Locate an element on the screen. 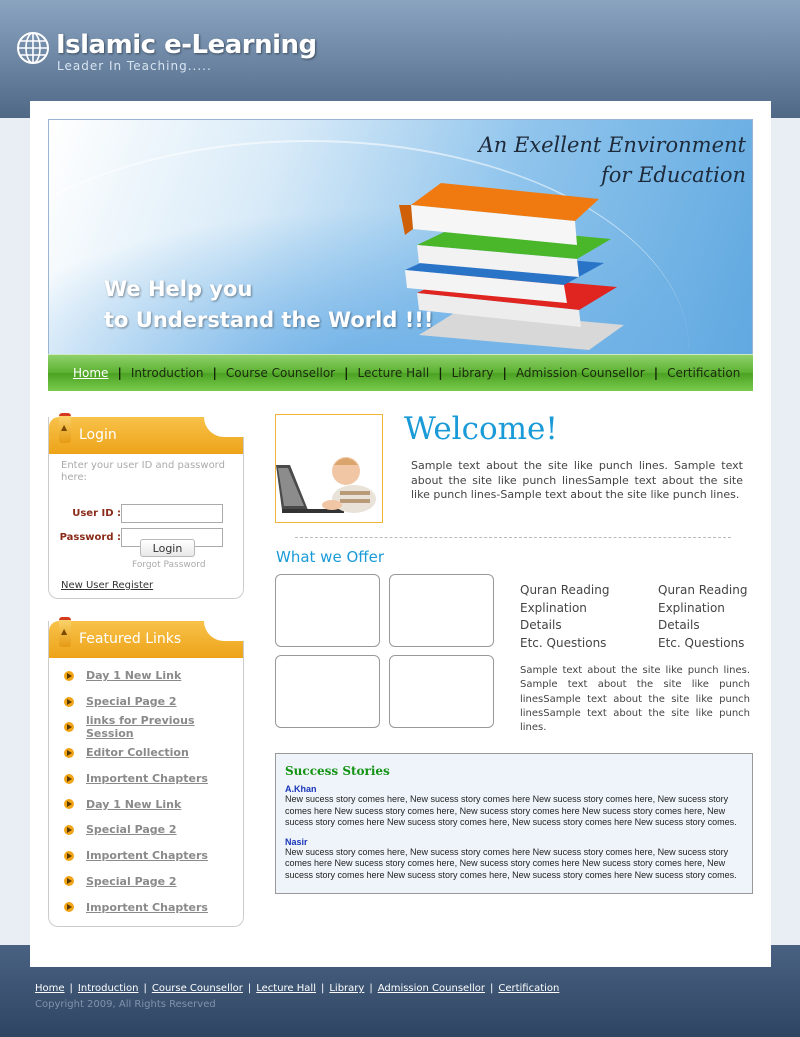  globe-icon is located at coordinates (33, 48).